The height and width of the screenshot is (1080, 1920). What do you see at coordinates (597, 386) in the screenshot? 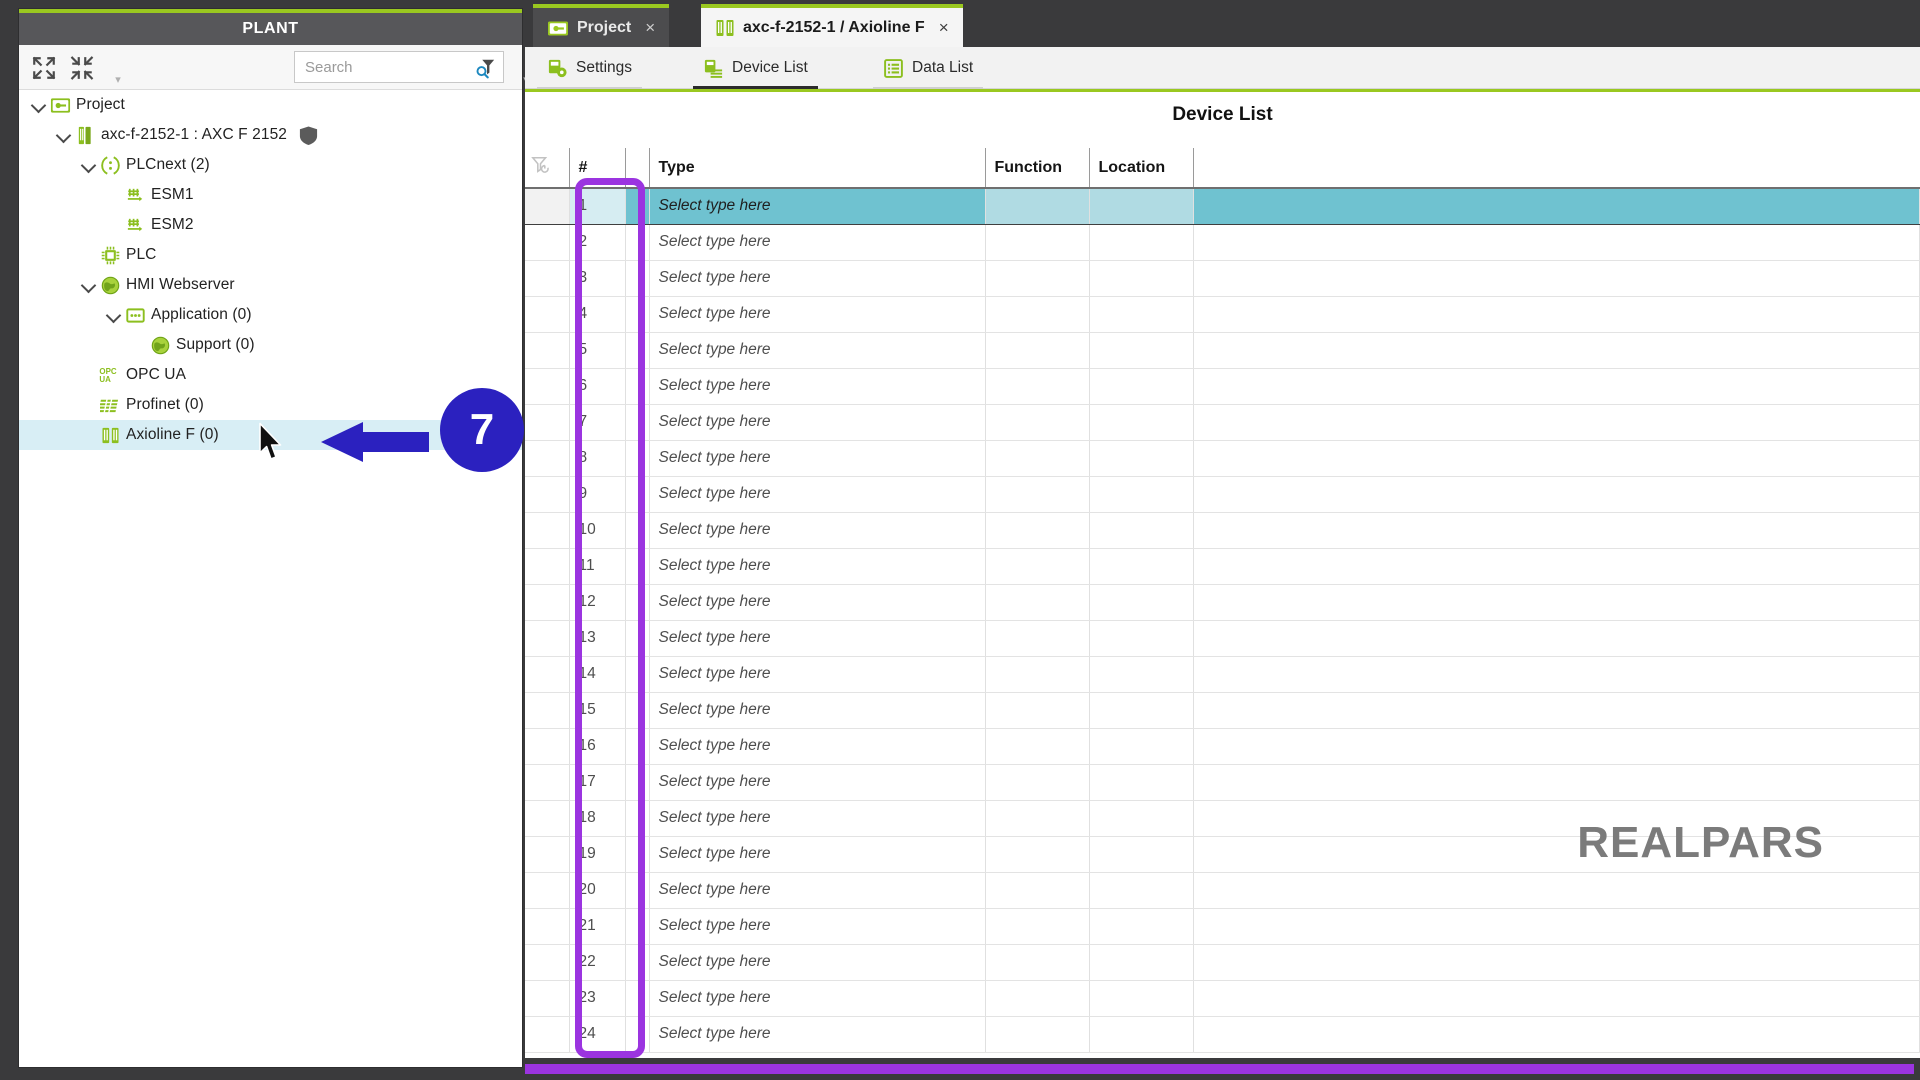
I see `row-number-cell: 6` at bounding box center [597, 386].